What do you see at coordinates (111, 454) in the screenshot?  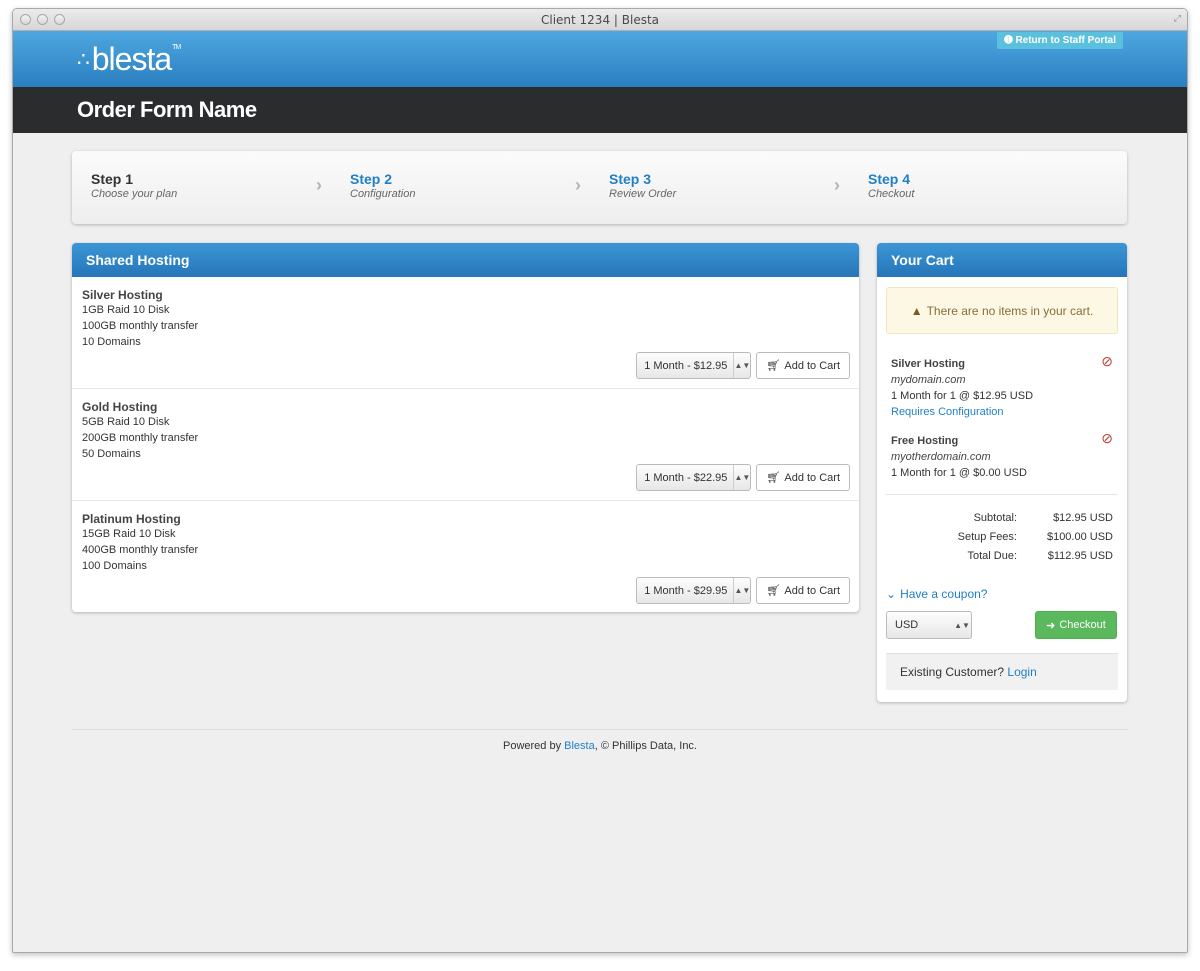 I see `plan-feature: 50 Domains` at bounding box center [111, 454].